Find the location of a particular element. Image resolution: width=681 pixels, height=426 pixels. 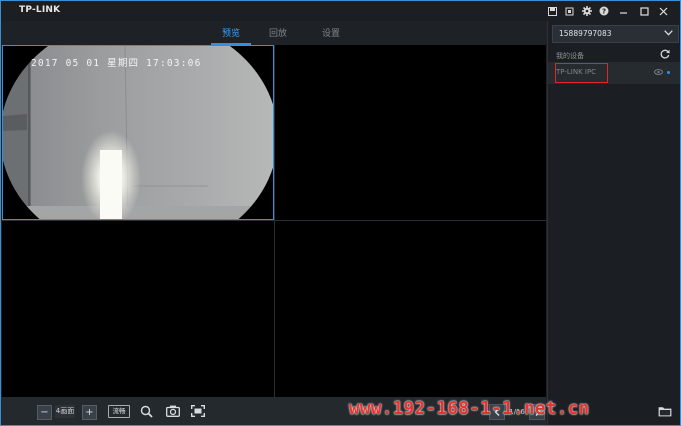

close-icon is located at coordinates (663, 11).